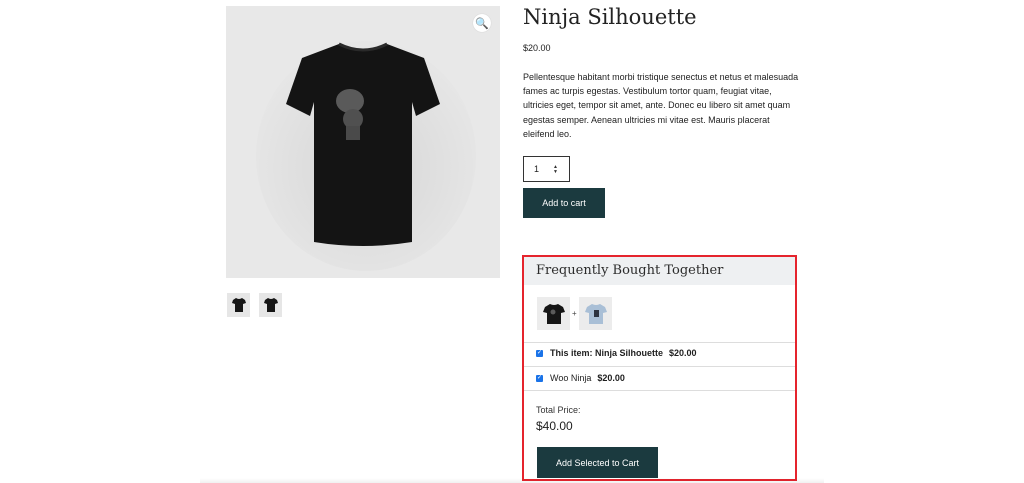  Describe the element at coordinates (574, 313) in the screenshot. I see `plus-sign: +` at that location.